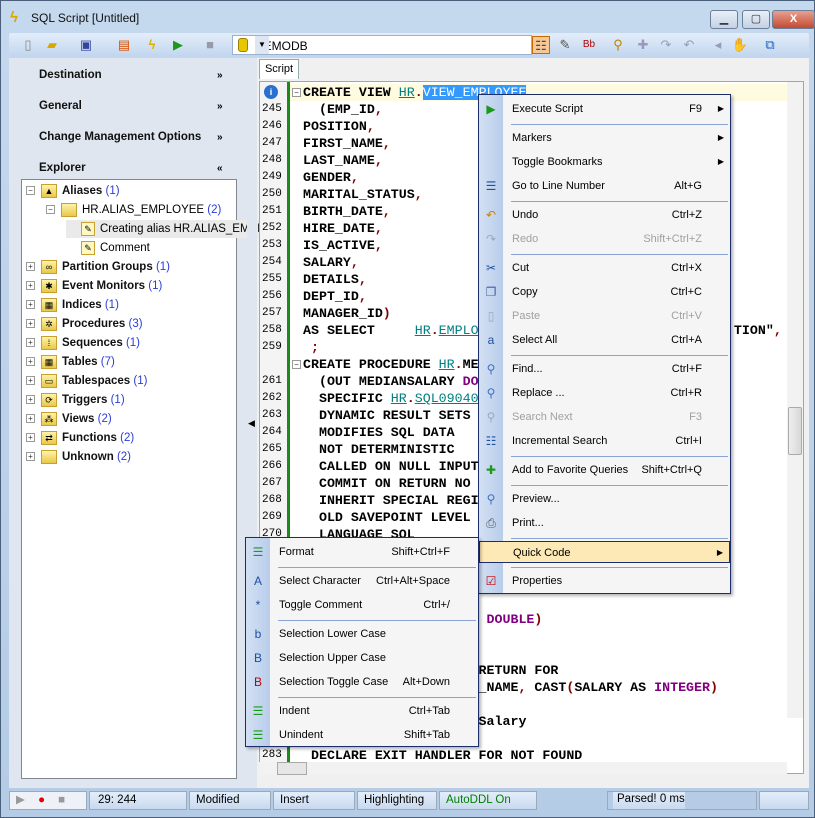  Describe the element at coordinates (686, 268) in the screenshot. I see `menu-shortcut: Ctrl+X` at that location.